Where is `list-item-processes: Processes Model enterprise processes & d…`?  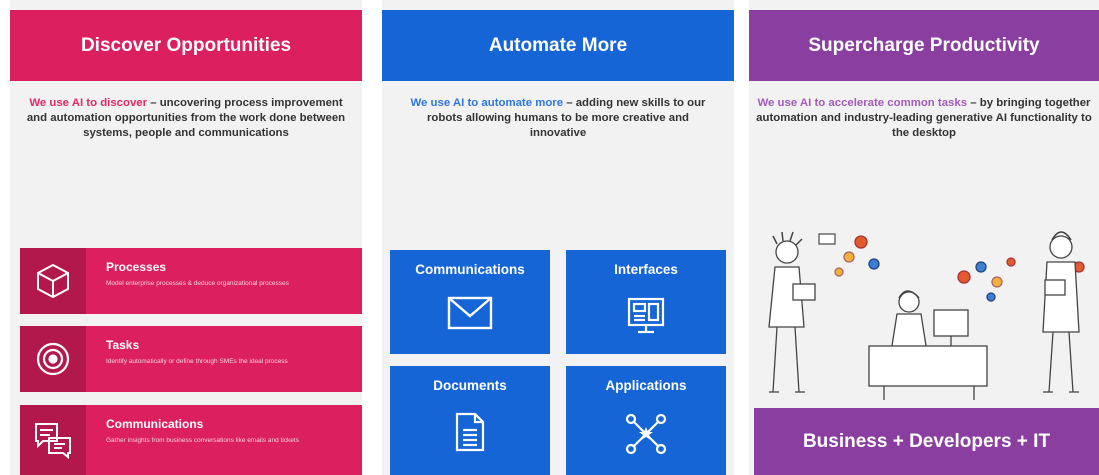 list-item-processes: Processes Model enterprise processes & d… is located at coordinates (191, 281).